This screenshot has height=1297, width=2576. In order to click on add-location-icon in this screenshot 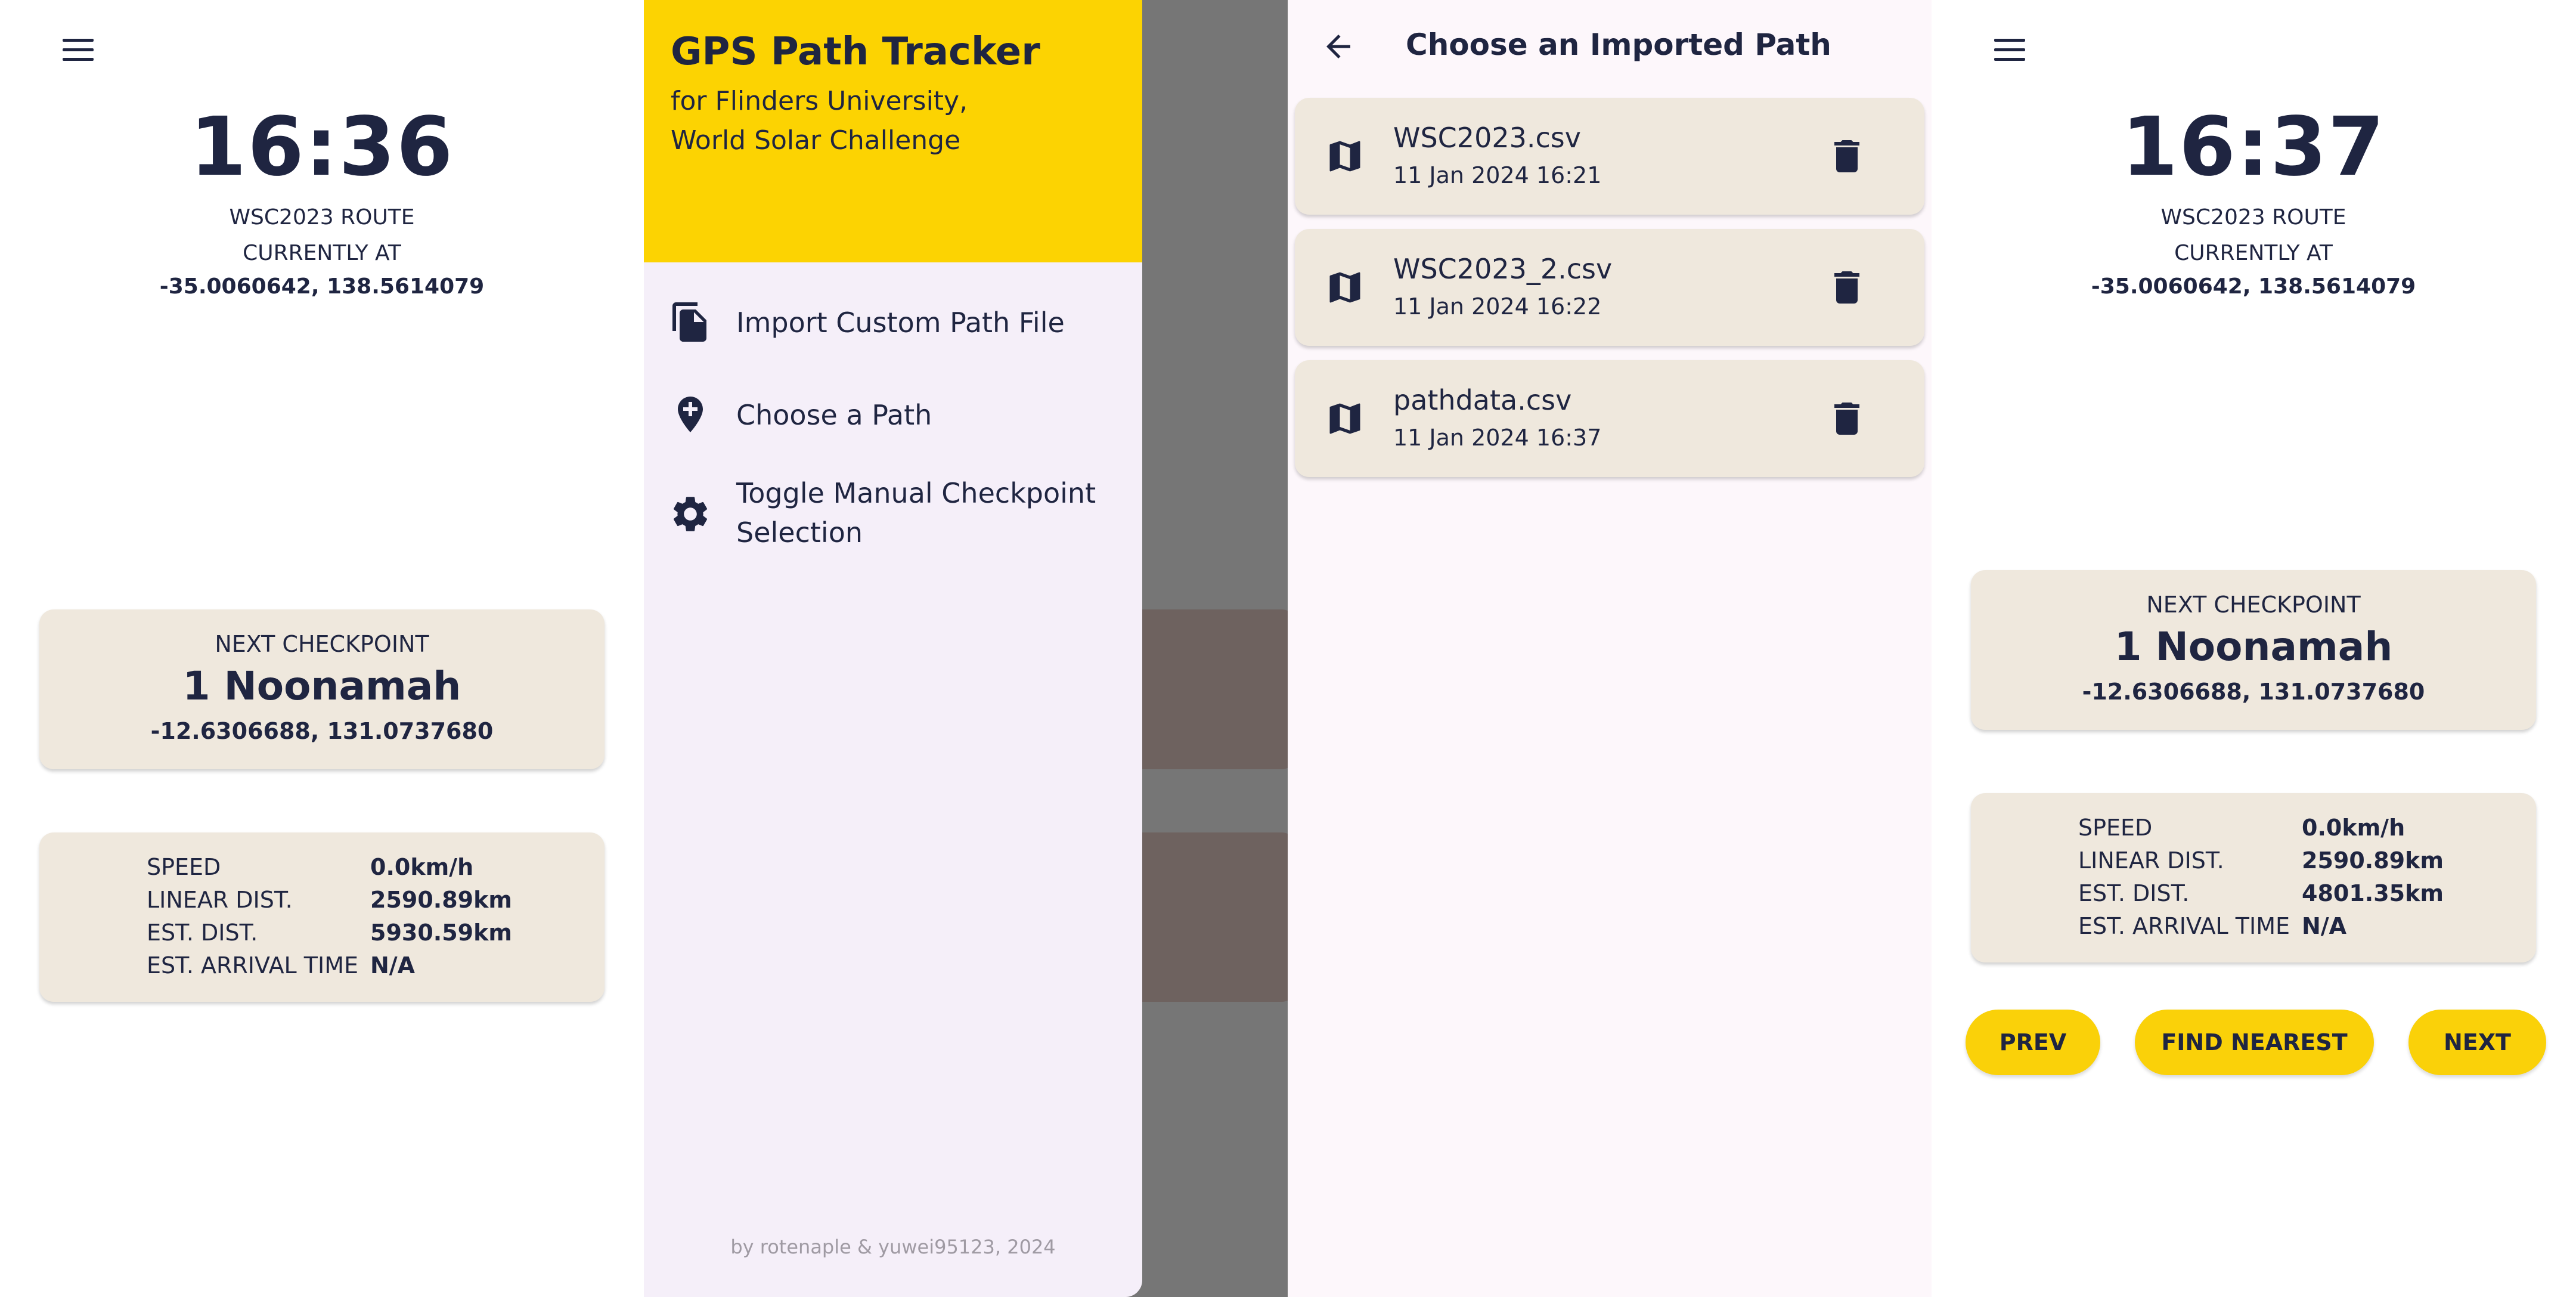, I will do `click(690, 414)`.